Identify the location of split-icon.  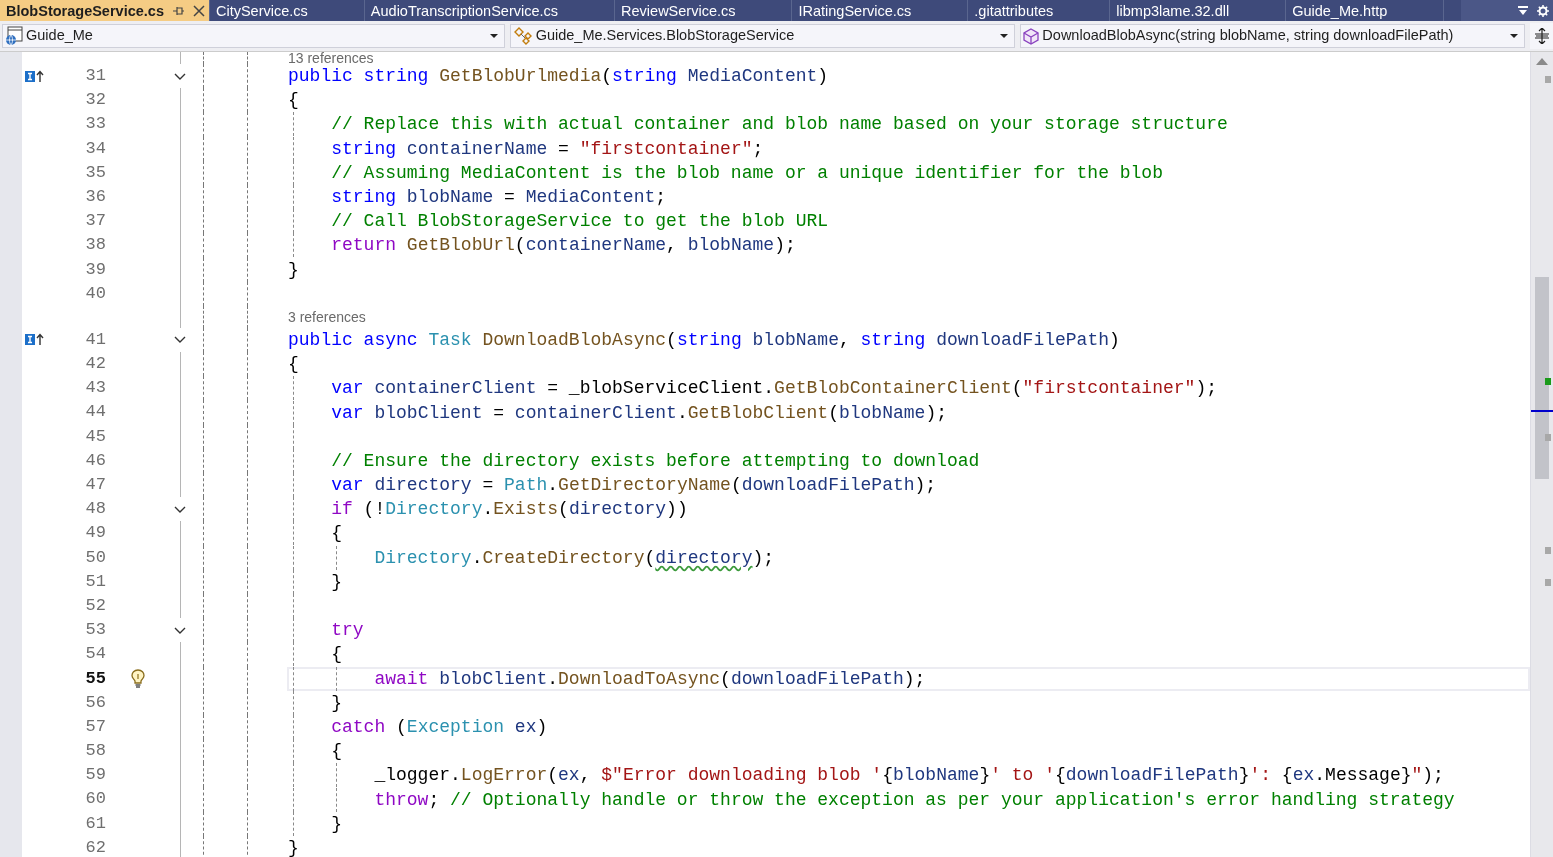
(1541, 36).